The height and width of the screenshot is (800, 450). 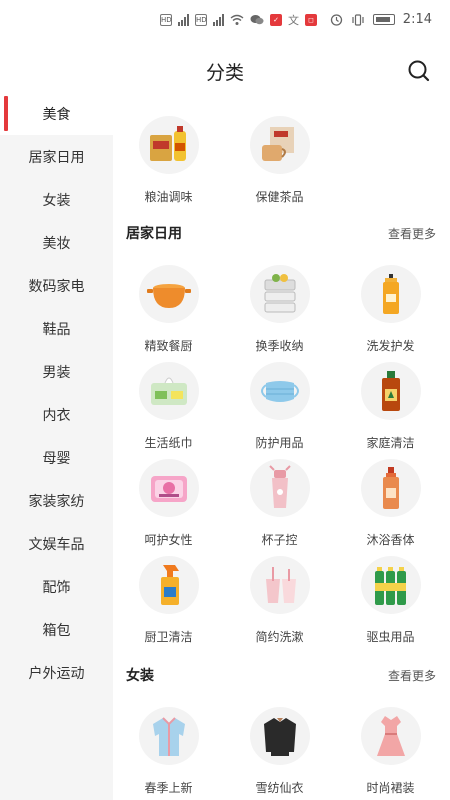 I want to click on mask-icon, so click(x=279, y=391).